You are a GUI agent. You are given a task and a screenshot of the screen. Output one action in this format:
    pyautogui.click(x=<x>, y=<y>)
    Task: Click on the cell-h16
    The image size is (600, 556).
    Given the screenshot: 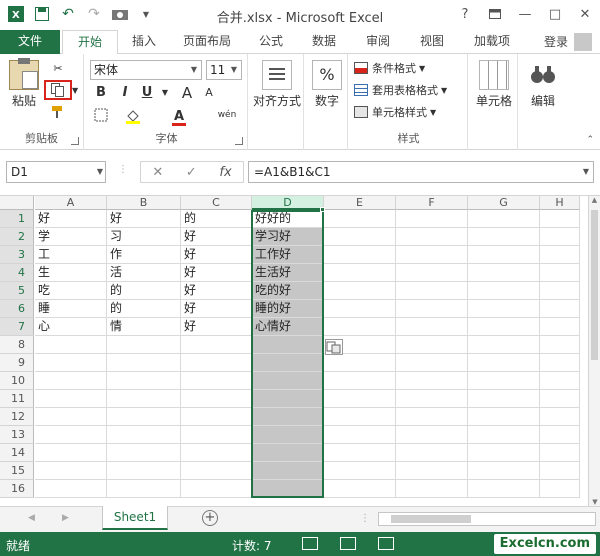 What is the action you would take?
    pyautogui.click(x=560, y=489)
    